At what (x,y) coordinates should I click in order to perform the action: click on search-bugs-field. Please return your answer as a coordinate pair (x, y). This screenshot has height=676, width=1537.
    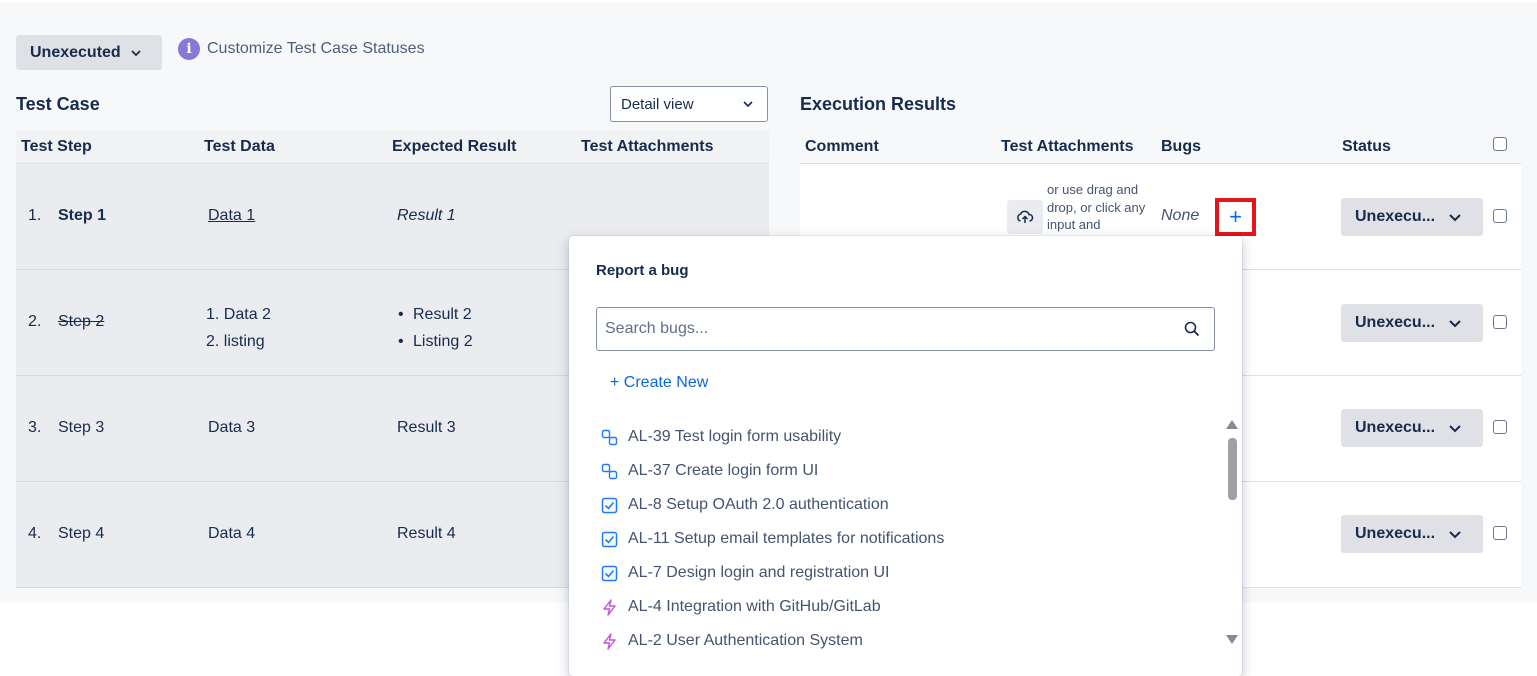
    Looking at the image, I should click on (905, 329).